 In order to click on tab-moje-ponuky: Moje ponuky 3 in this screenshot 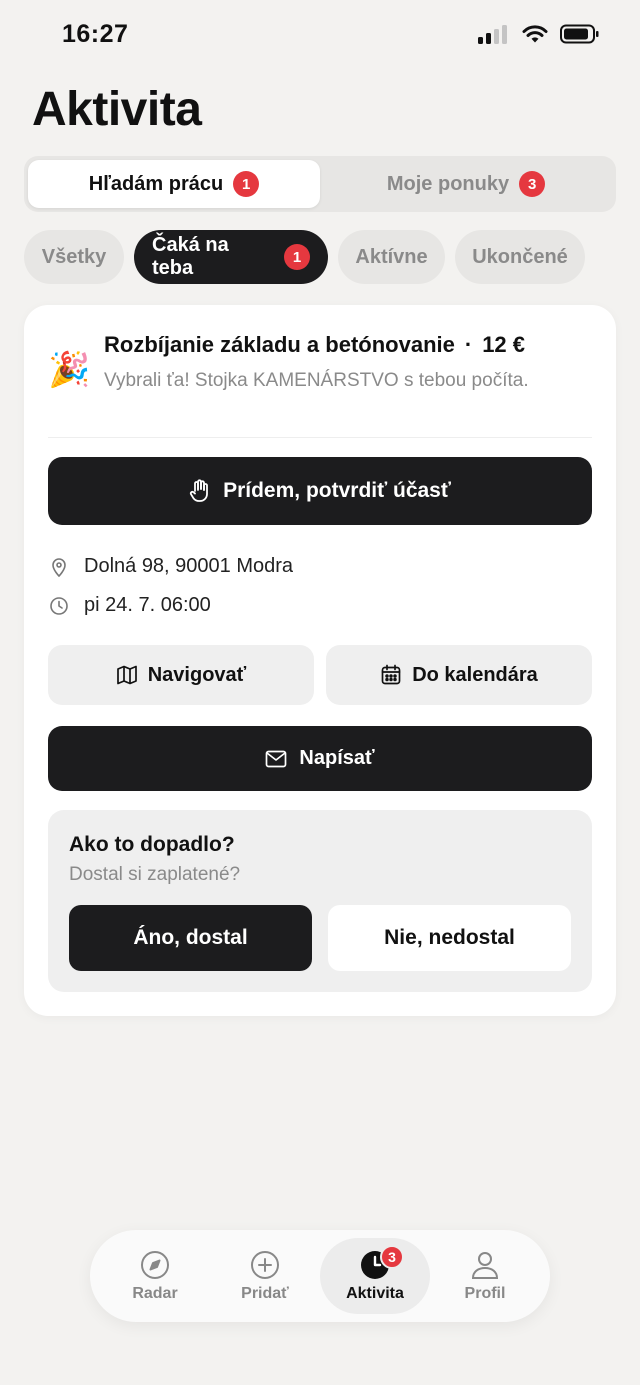, I will do `click(466, 184)`.